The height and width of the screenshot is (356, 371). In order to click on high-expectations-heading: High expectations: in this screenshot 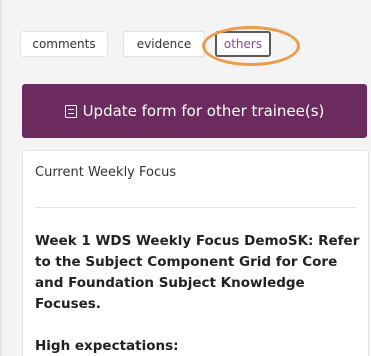, I will do `click(107, 346)`.